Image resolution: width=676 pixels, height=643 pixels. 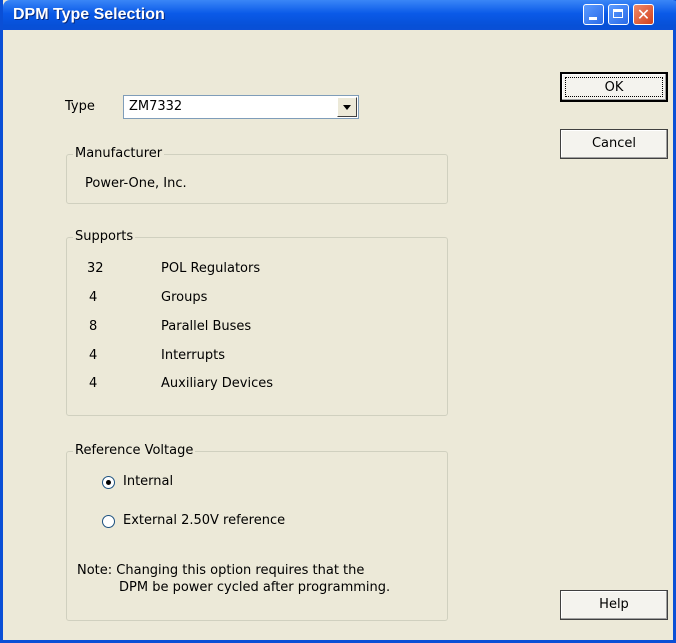 I want to click on supports-group-title: Supports, so click(x=104, y=236).